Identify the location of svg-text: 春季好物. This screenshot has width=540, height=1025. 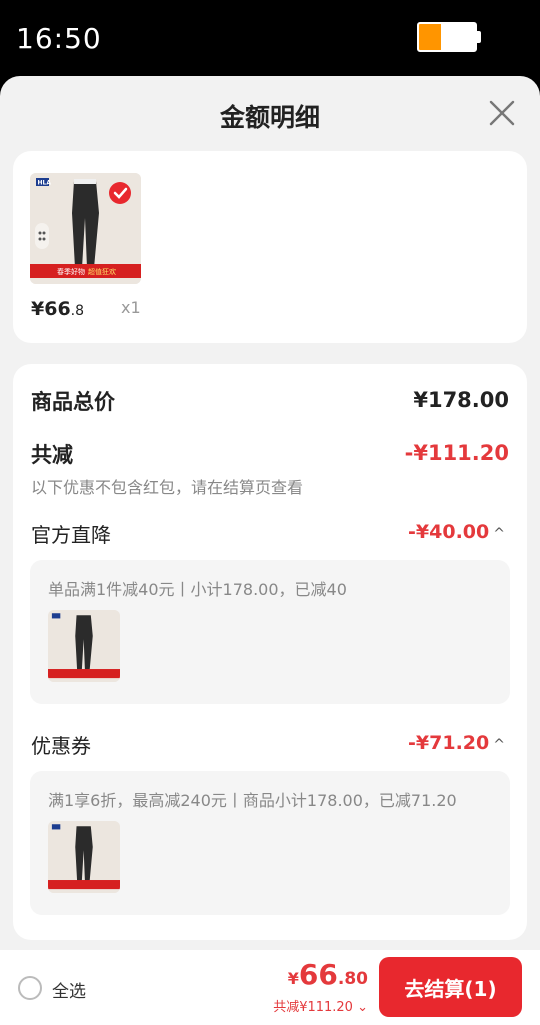
(71, 271).